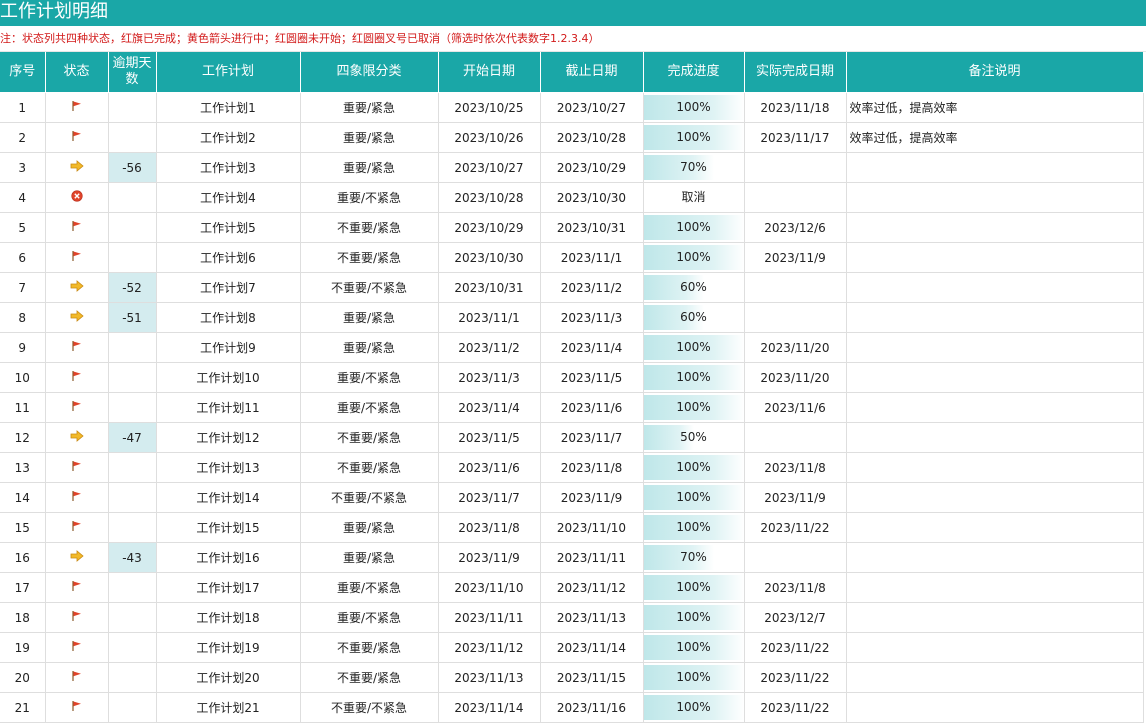 The image size is (1146, 723). I want to click on header-status: 状态, so click(77, 72).